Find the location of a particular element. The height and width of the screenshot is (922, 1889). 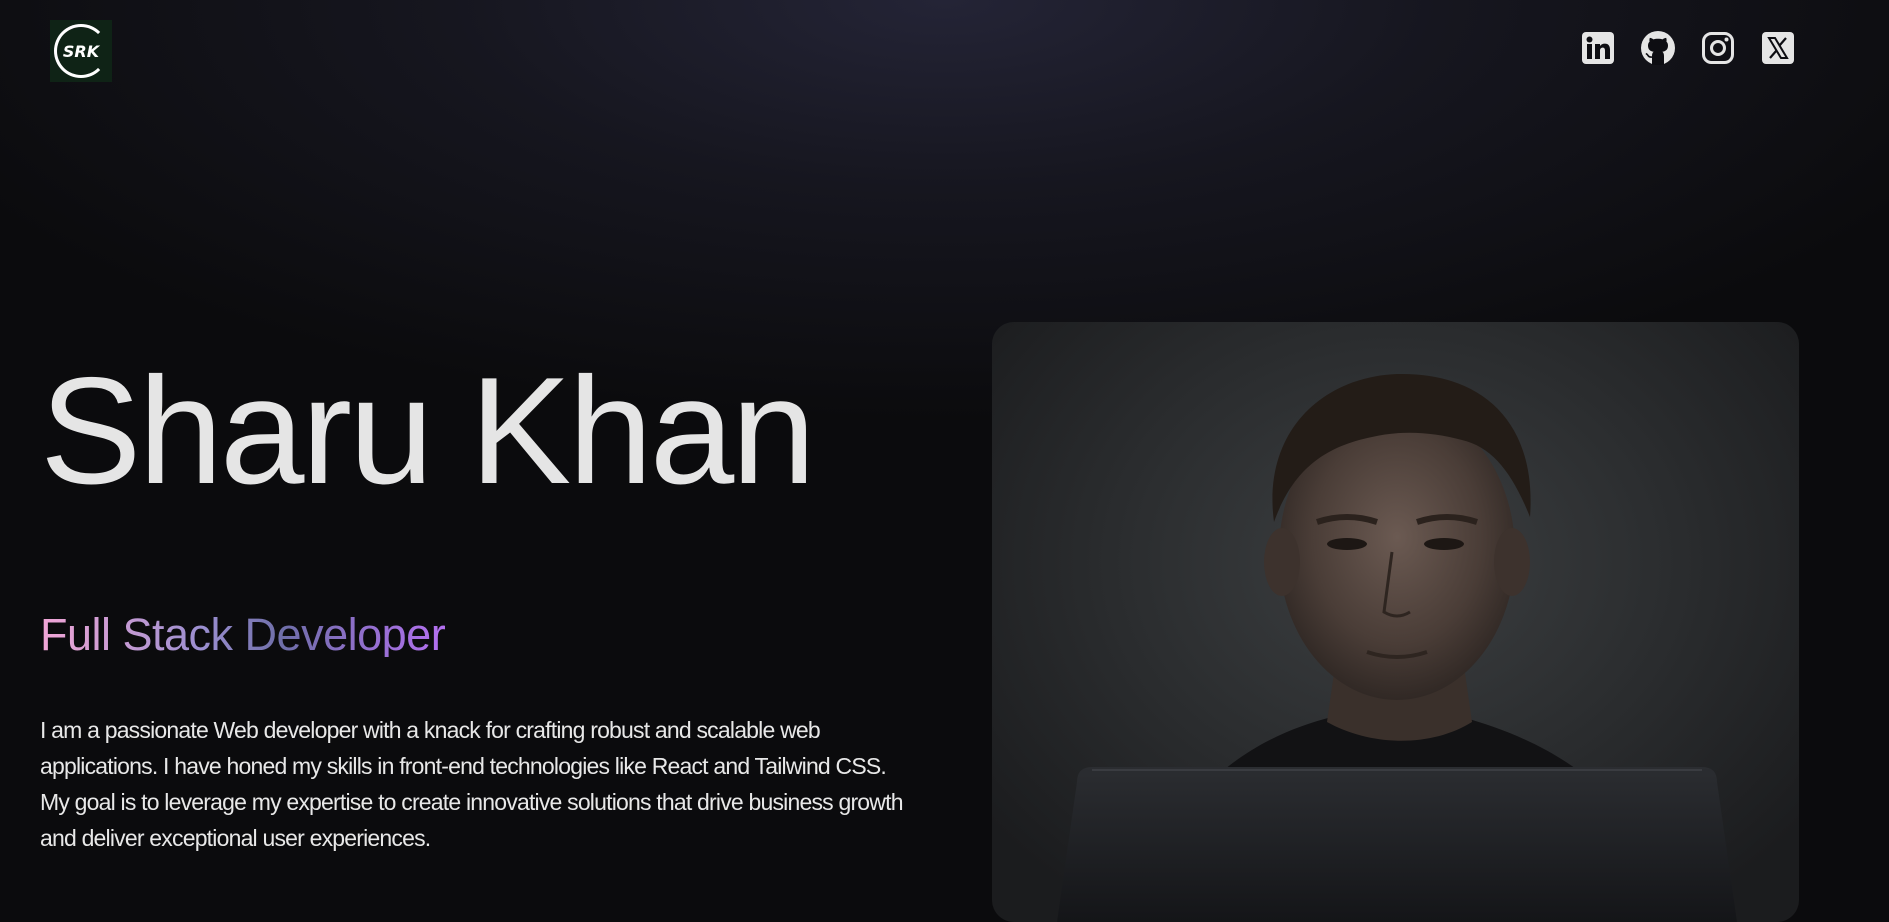

hero-role: Full Stack Developer is located at coordinates (243, 634).